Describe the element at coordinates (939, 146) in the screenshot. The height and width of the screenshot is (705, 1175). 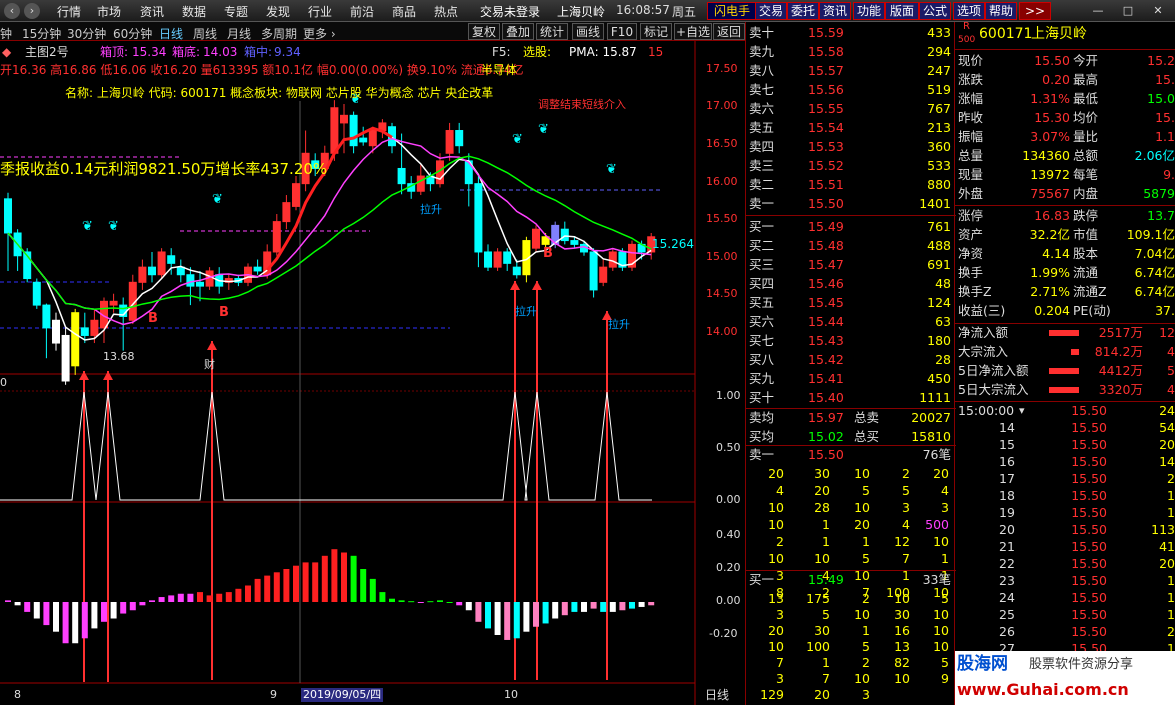
I see `ask-volume: 360` at that location.